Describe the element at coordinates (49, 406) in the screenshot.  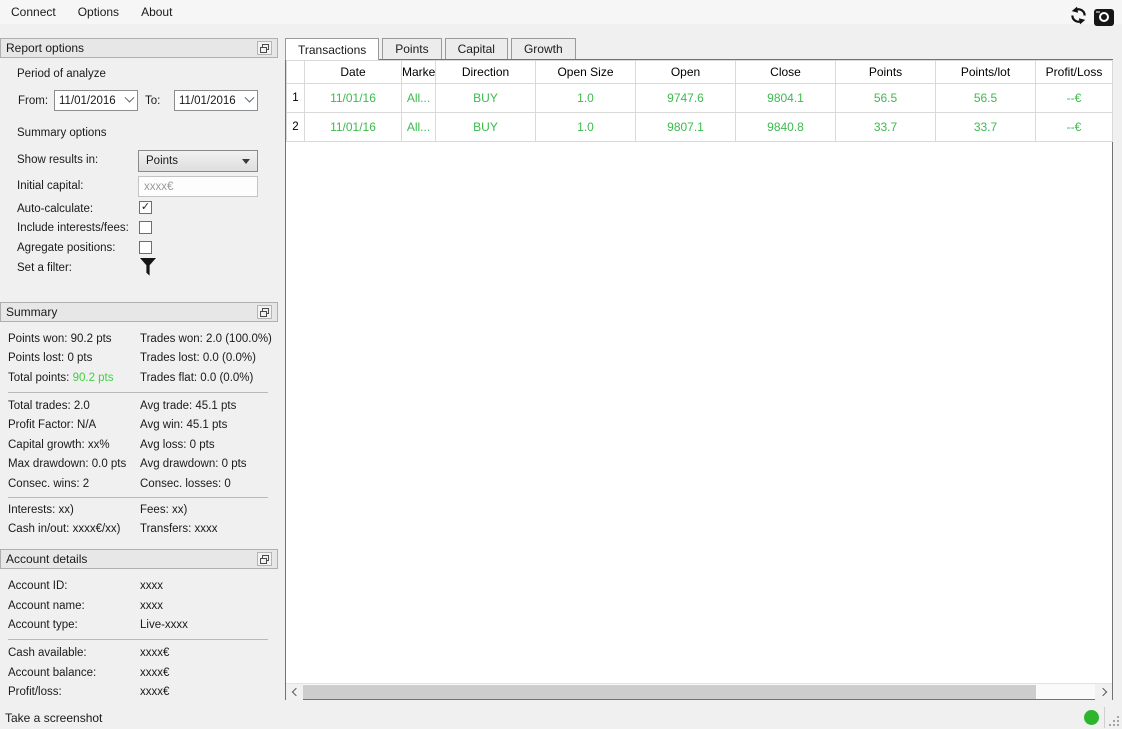
I see `stat-total-trades: Total trades: 2.0` at that location.